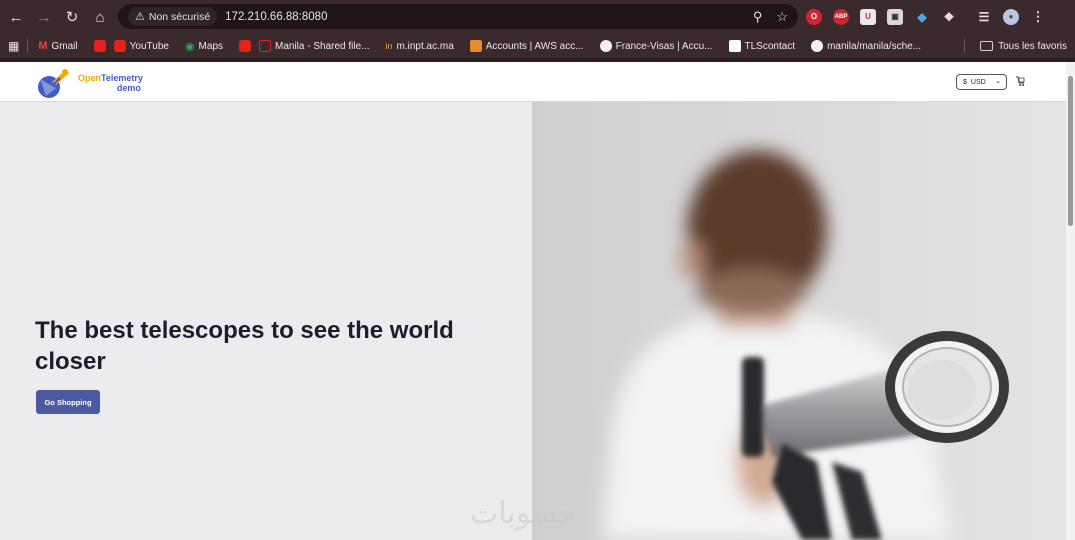 This screenshot has height=540, width=1075. What do you see at coordinates (605, 46) in the screenshot?
I see `france-visas-icon` at bounding box center [605, 46].